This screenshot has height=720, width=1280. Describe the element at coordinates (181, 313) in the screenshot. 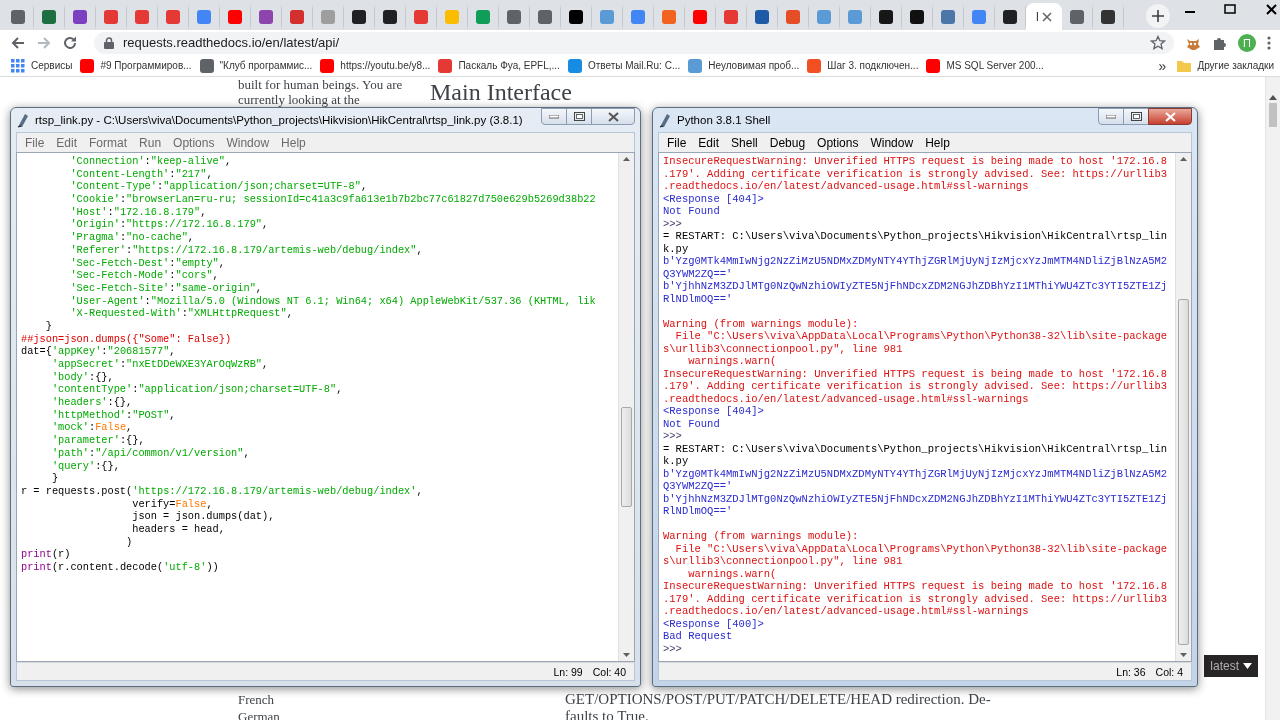

I see `code-line: 'X-Requested-With':"XMLHttpRequest",` at that location.